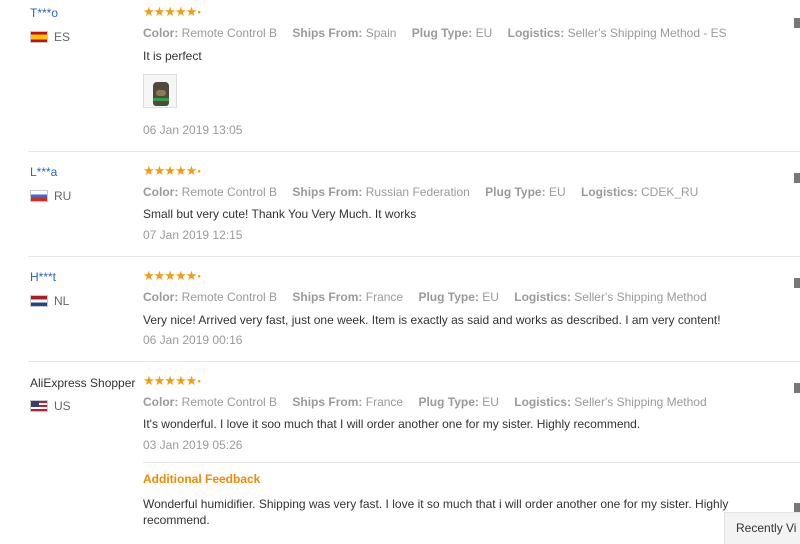  I want to click on logistics-value: Seller's Shipping Method - ES, so click(647, 33).